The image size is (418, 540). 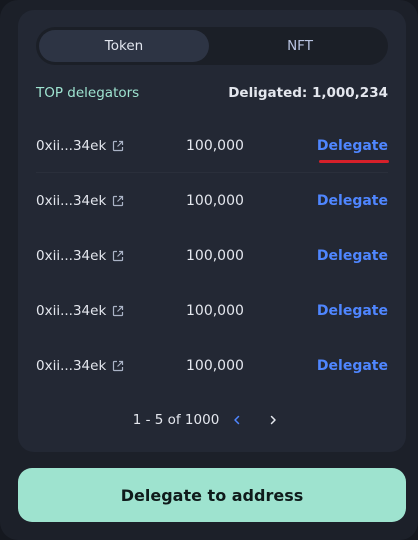 I want to click on pagination: 1 - 5 of 1000, so click(x=212, y=420).